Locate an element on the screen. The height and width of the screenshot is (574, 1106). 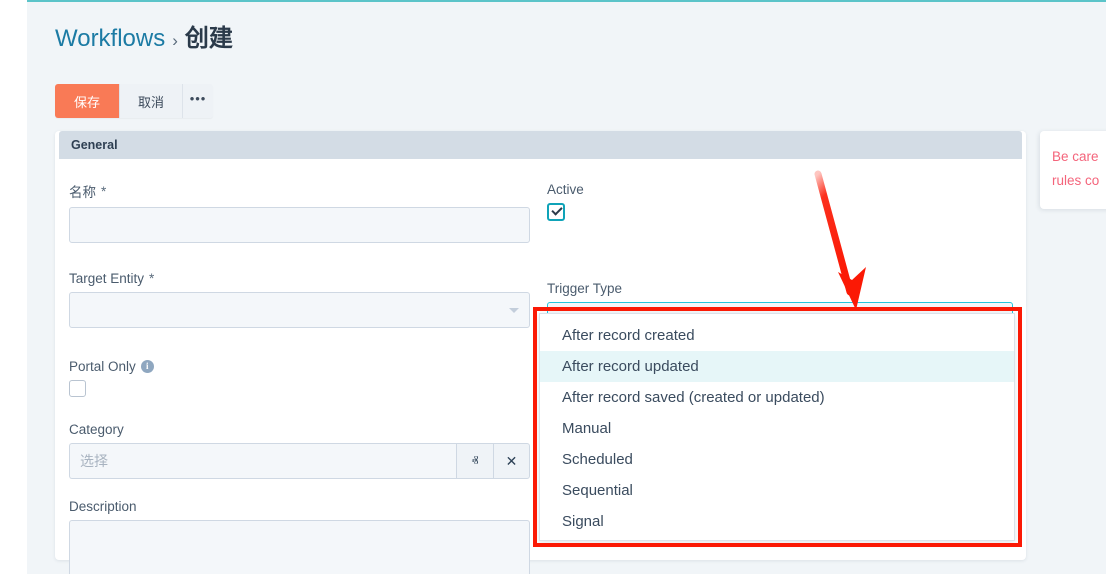
dropdown-option: Sequential is located at coordinates (777, 490).